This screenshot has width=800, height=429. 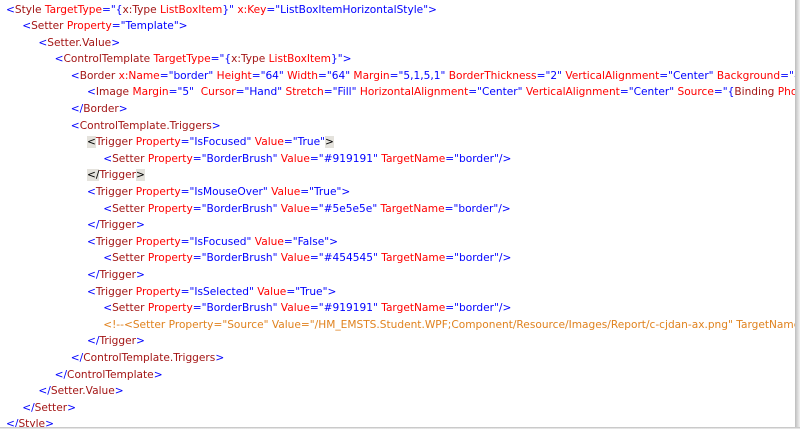 What do you see at coordinates (107, 59) in the screenshot?
I see `code-token-element-name: ControlTemplate` at bounding box center [107, 59].